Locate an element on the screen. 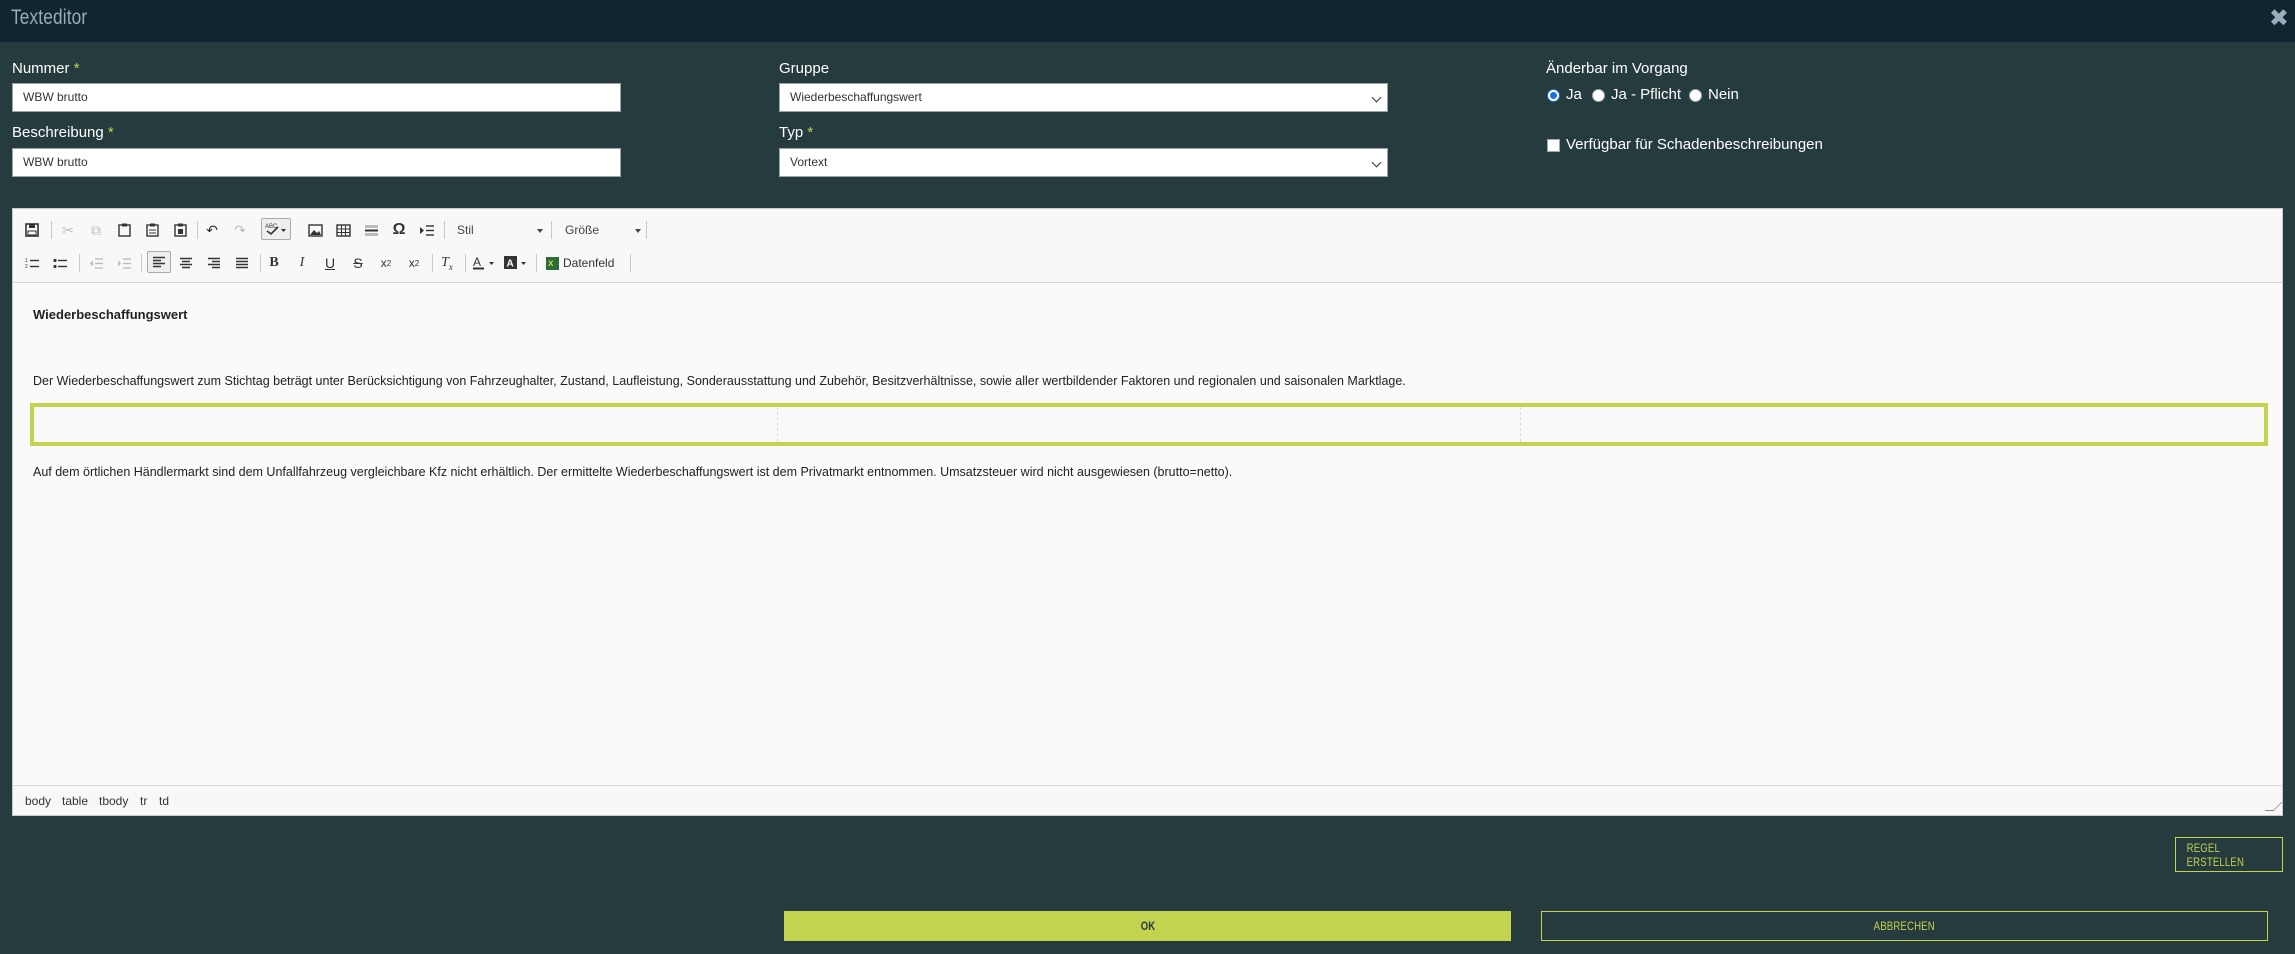 This screenshot has height=954, width=2295. window-title: Texteditor is located at coordinates (49, 17).